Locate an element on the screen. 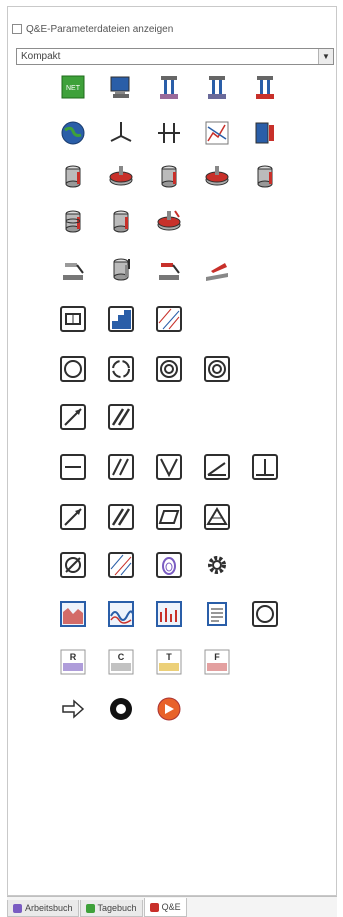 The image size is (343, 917). double-slash-2-icon is located at coordinates (121, 517).